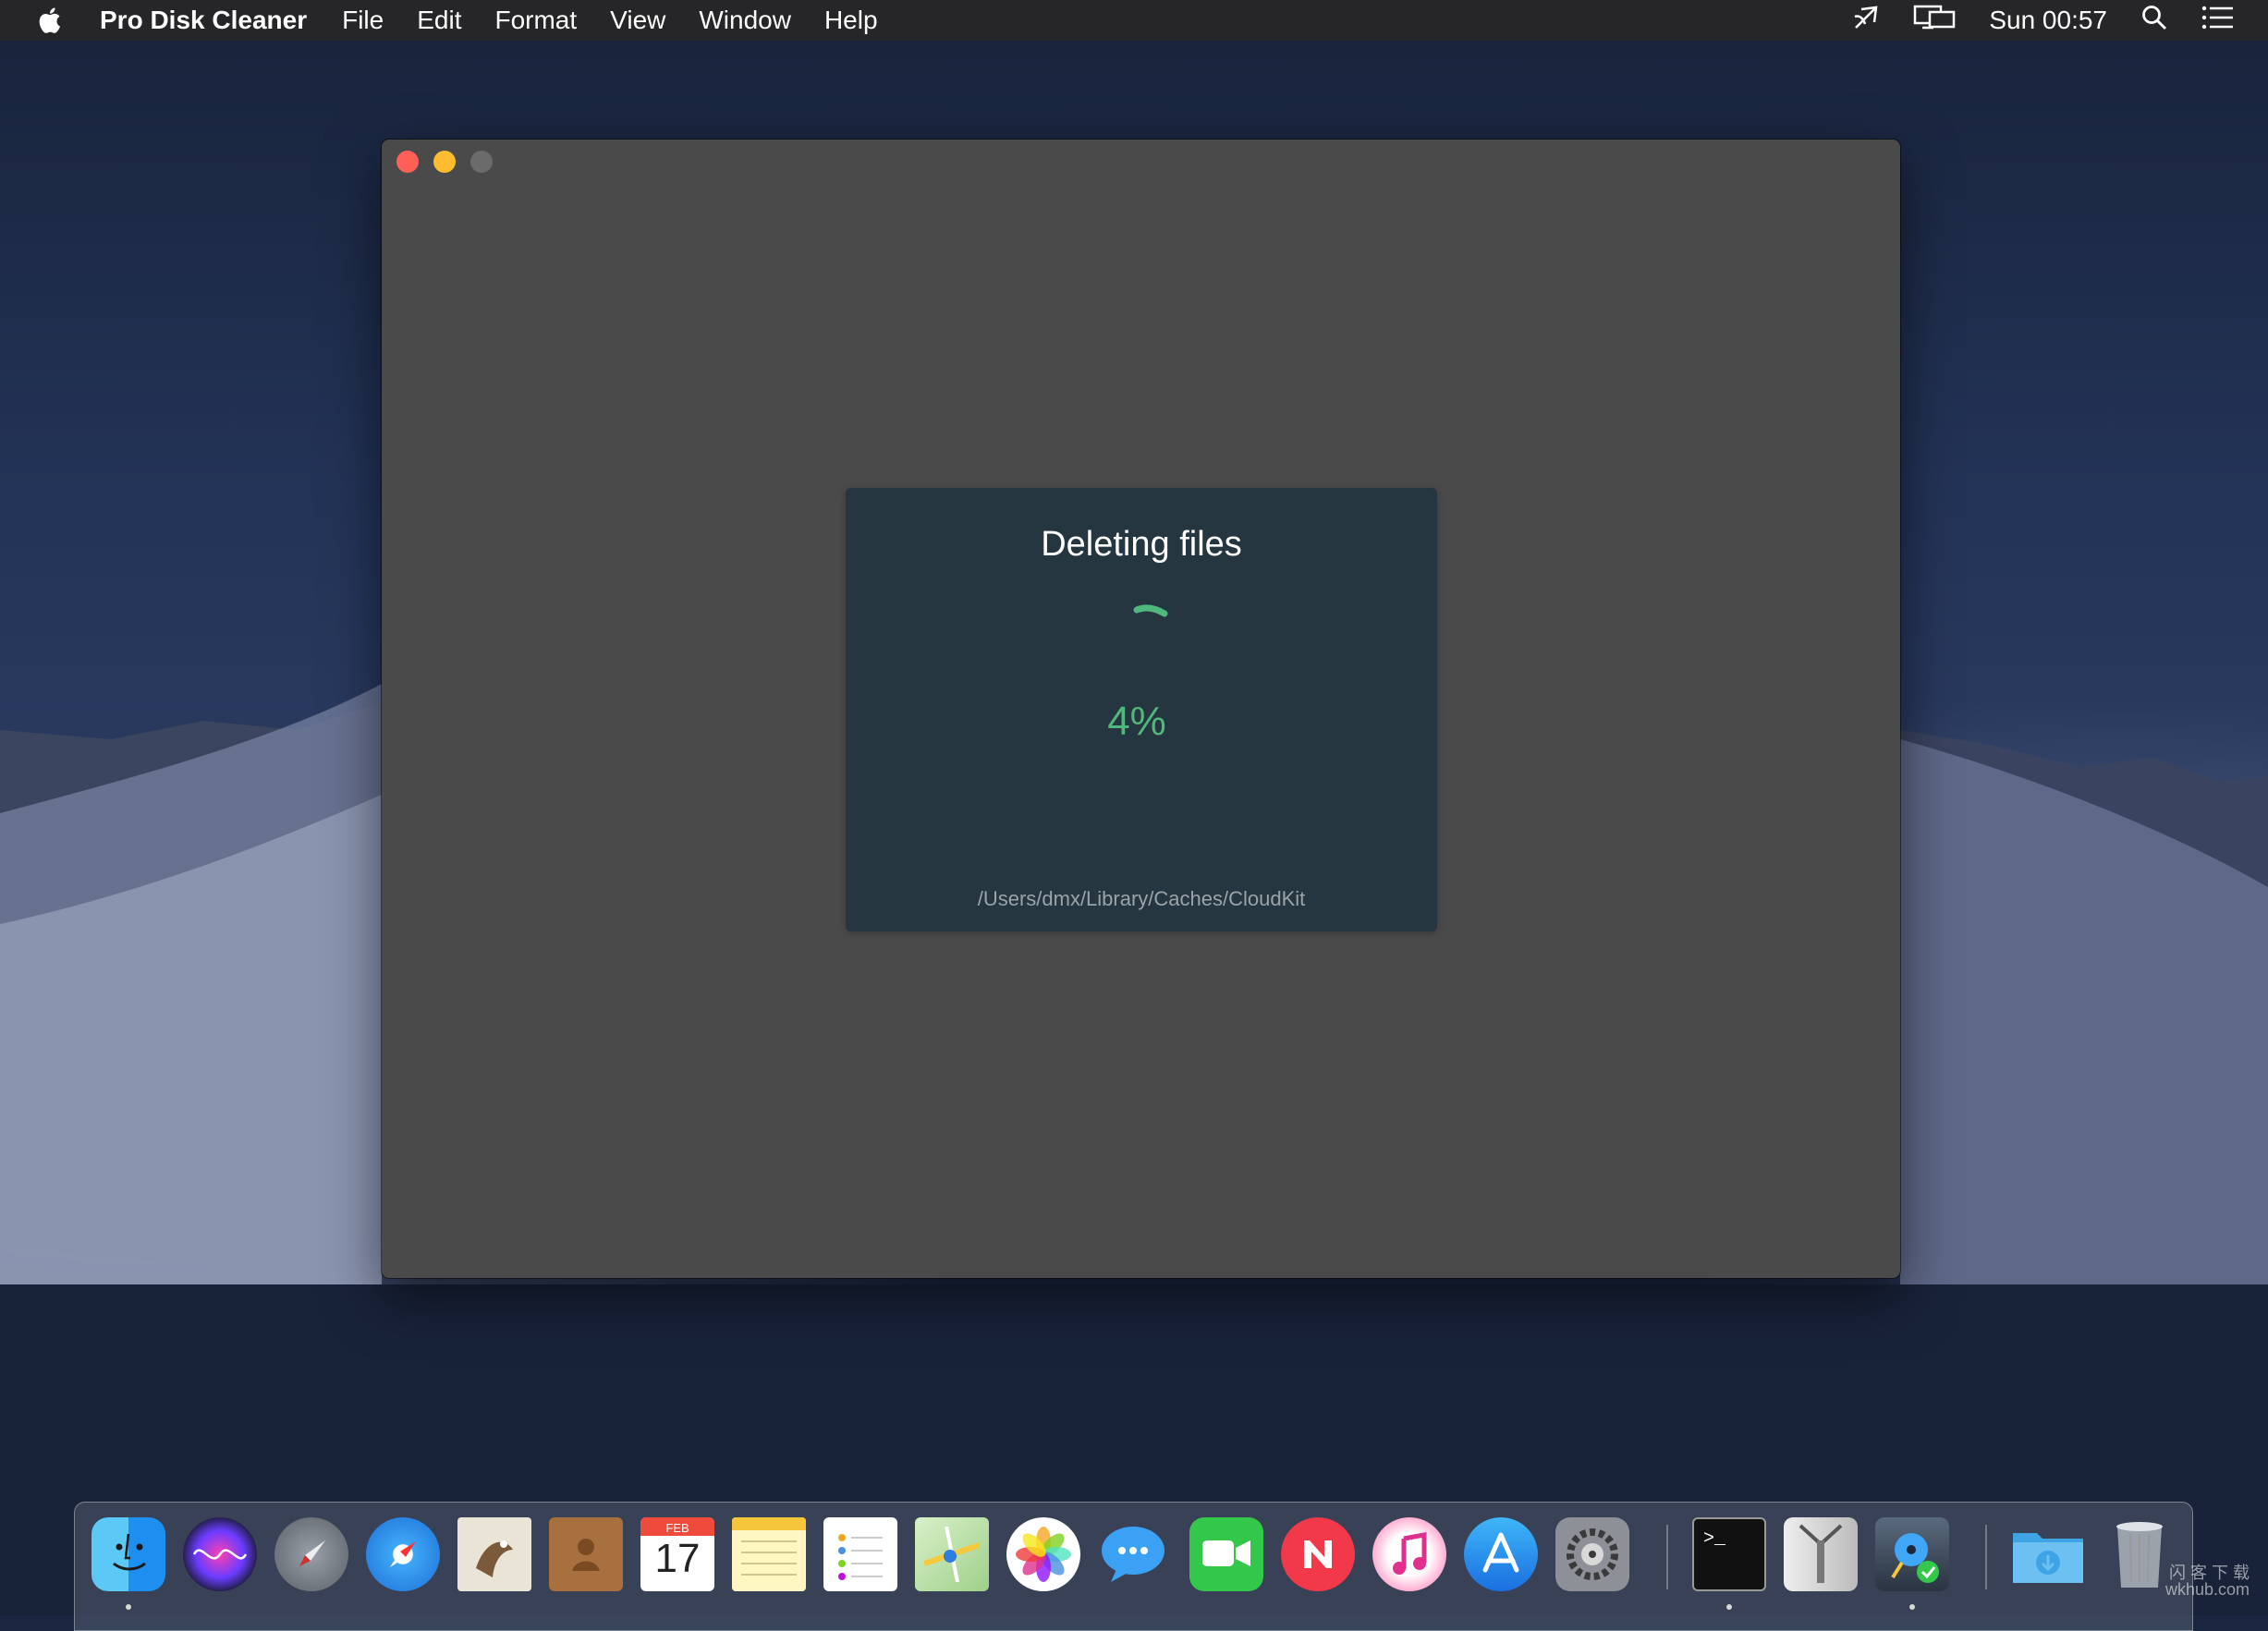 The width and height of the screenshot is (2268, 1631). I want to click on menu-window: Window, so click(745, 20).